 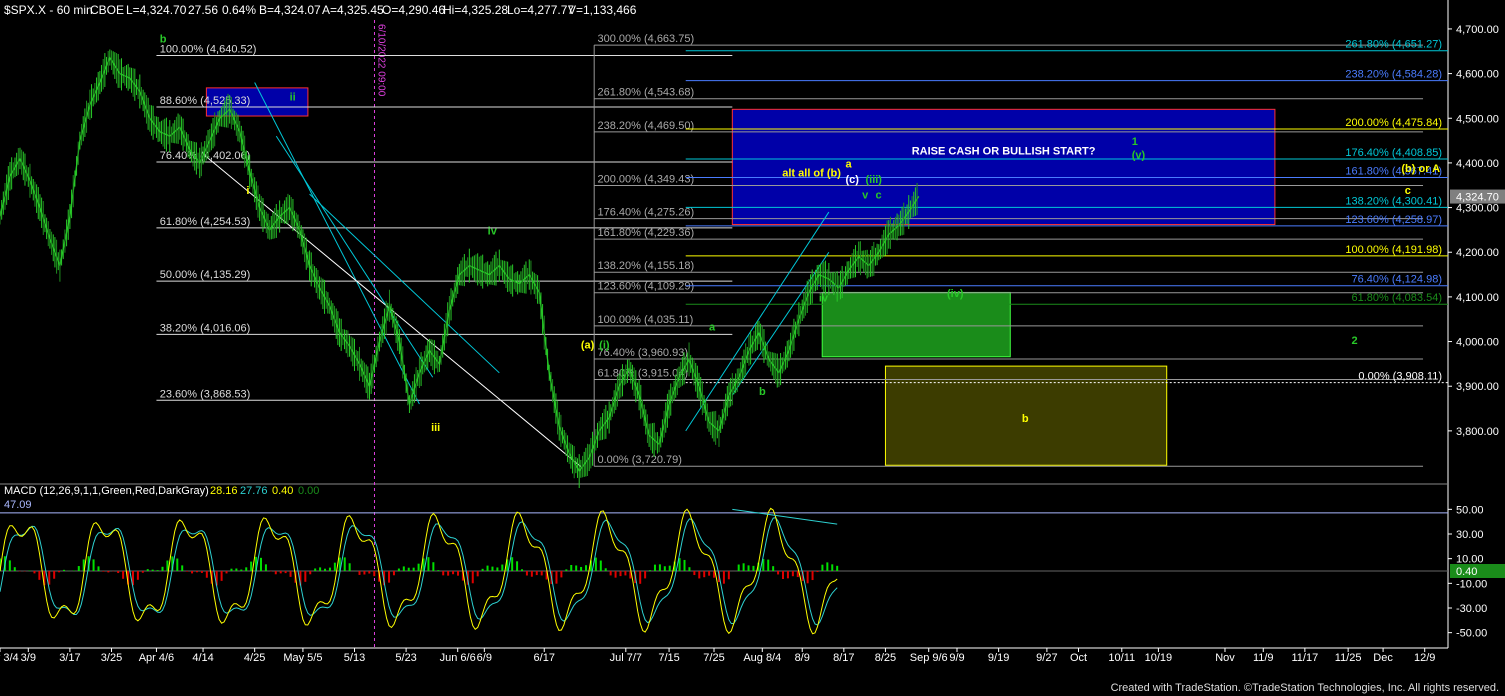 I want to click on fib-mid-label: 200.00% (4,349.43), so click(x=646, y=179).